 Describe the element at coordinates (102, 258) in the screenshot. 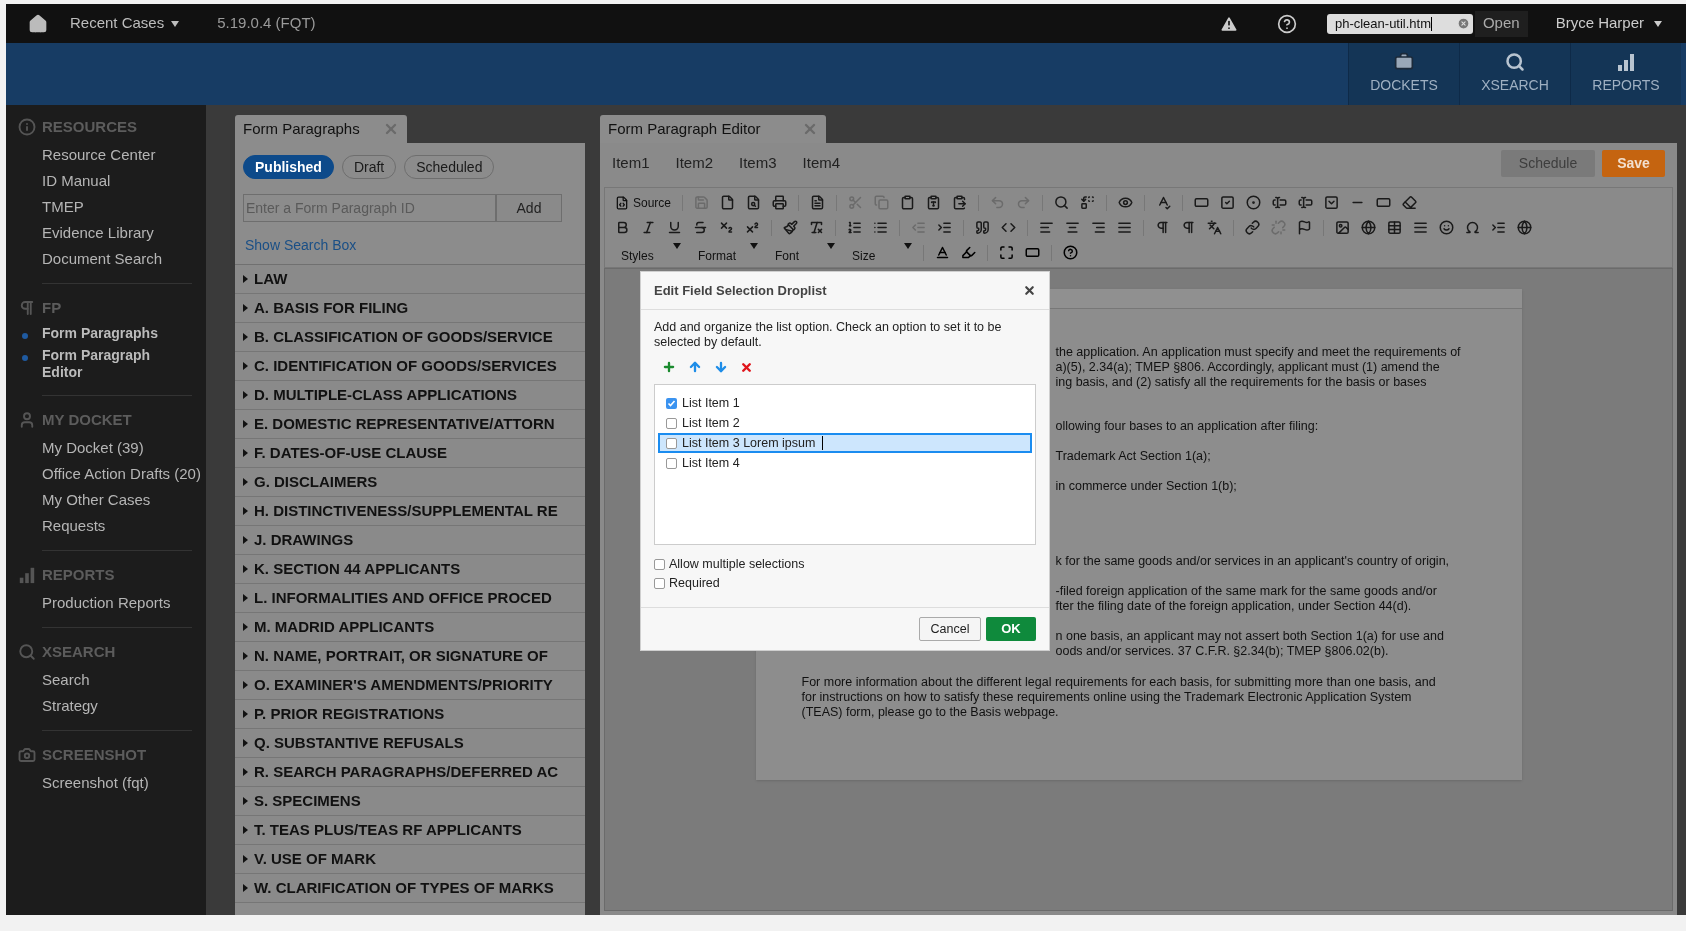

I see `sidebar-link: Document Search` at that location.